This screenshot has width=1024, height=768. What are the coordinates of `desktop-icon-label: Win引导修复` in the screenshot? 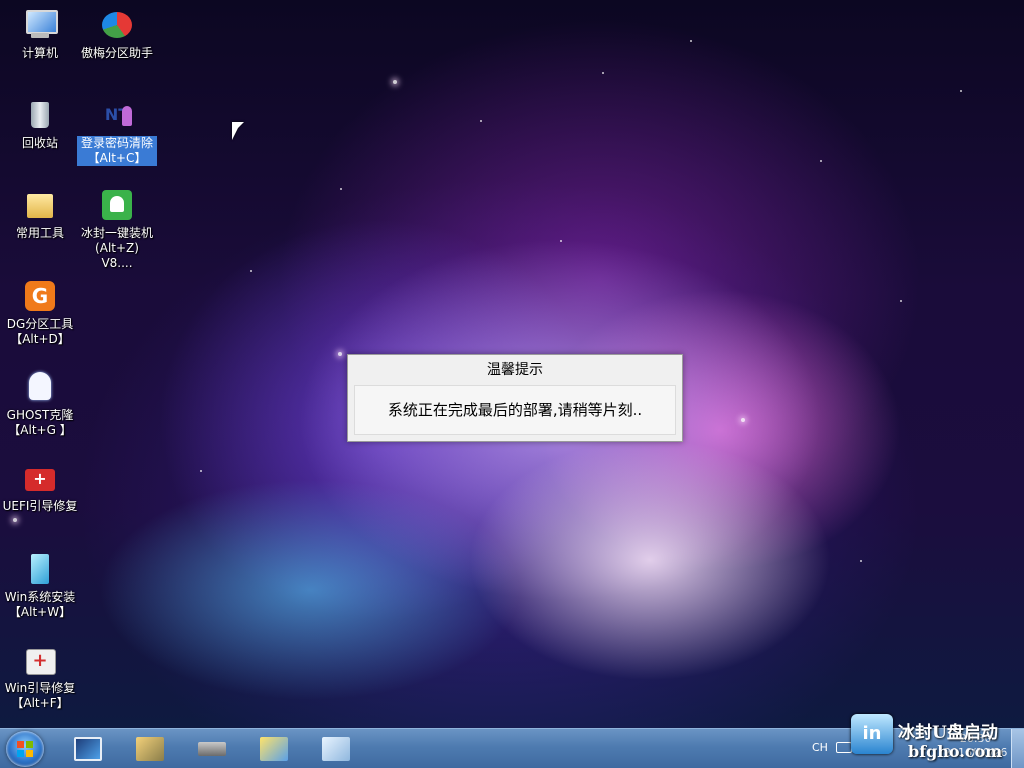 It's located at (40, 688).